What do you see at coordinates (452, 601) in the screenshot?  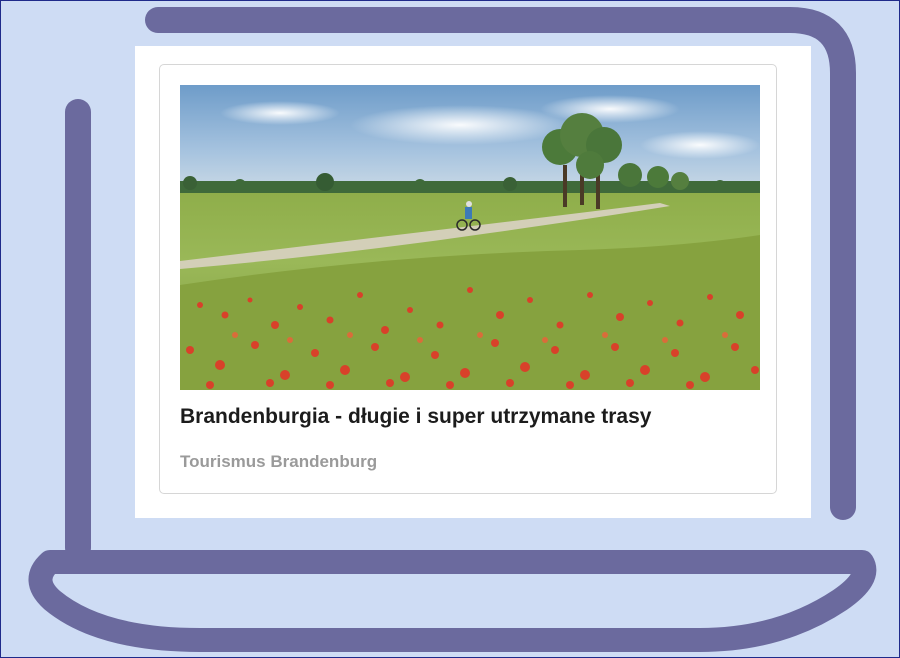 I see `laptop-base` at bounding box center [452, 601].